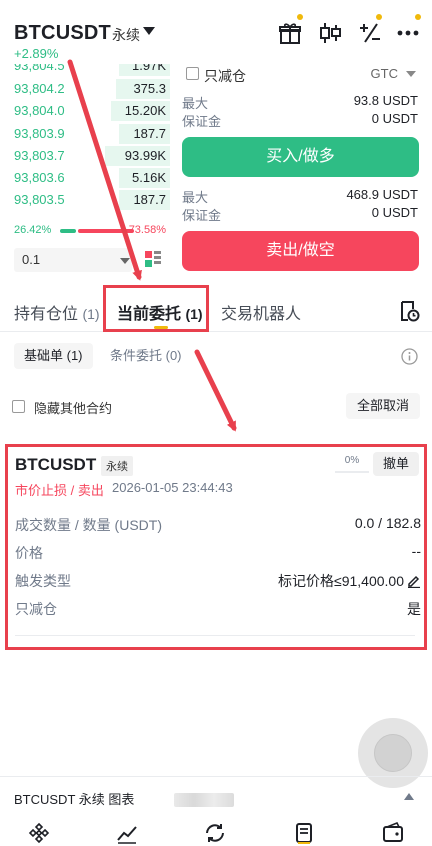 This screenshot has width=432, height=846. I want to click on sell-max-value: 468.9 USDT, so click(382, 194).